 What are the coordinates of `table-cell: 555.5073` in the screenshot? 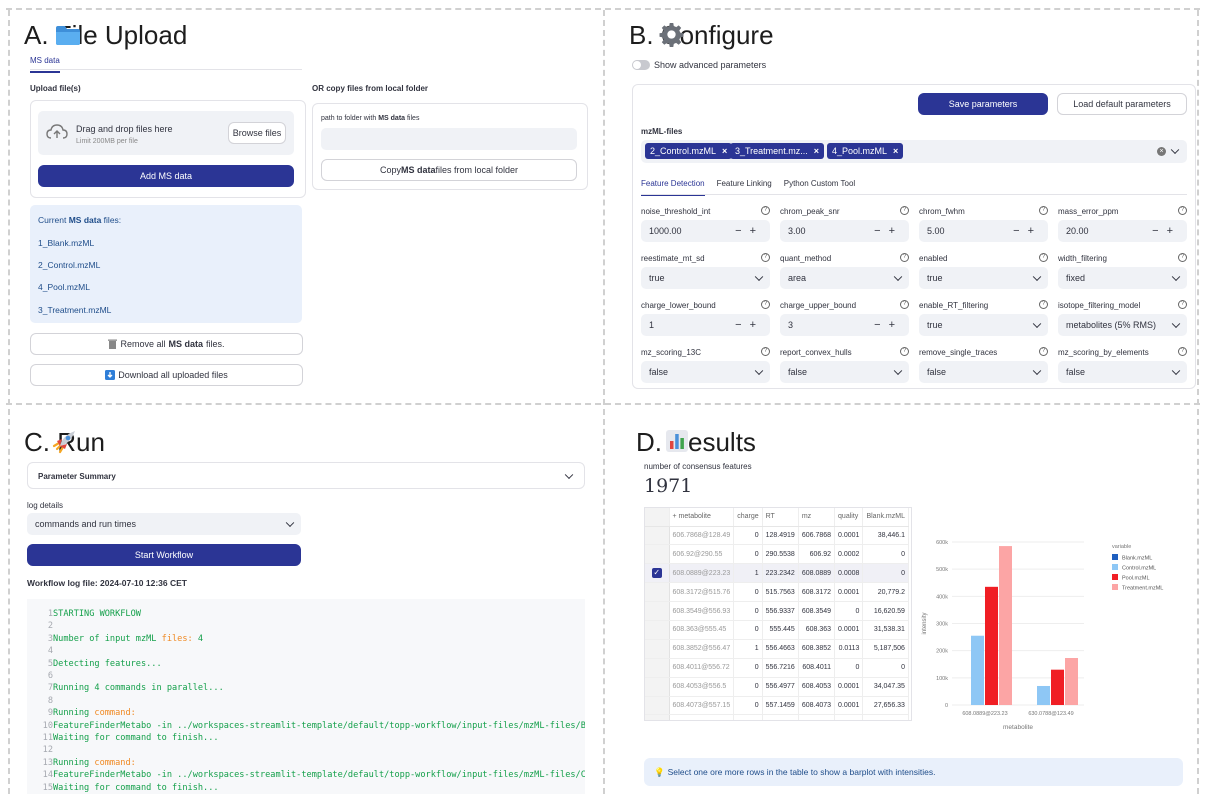 It's located at (780, 717).